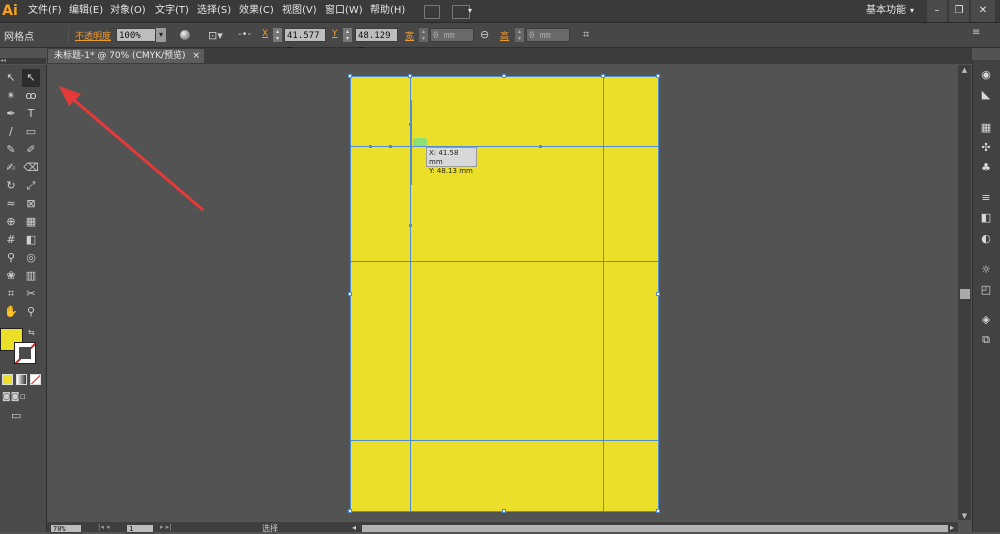 The height and width of the screenshot is (534, 1000). I want to click on rectangle-icon: ▭, so click(31, 132).